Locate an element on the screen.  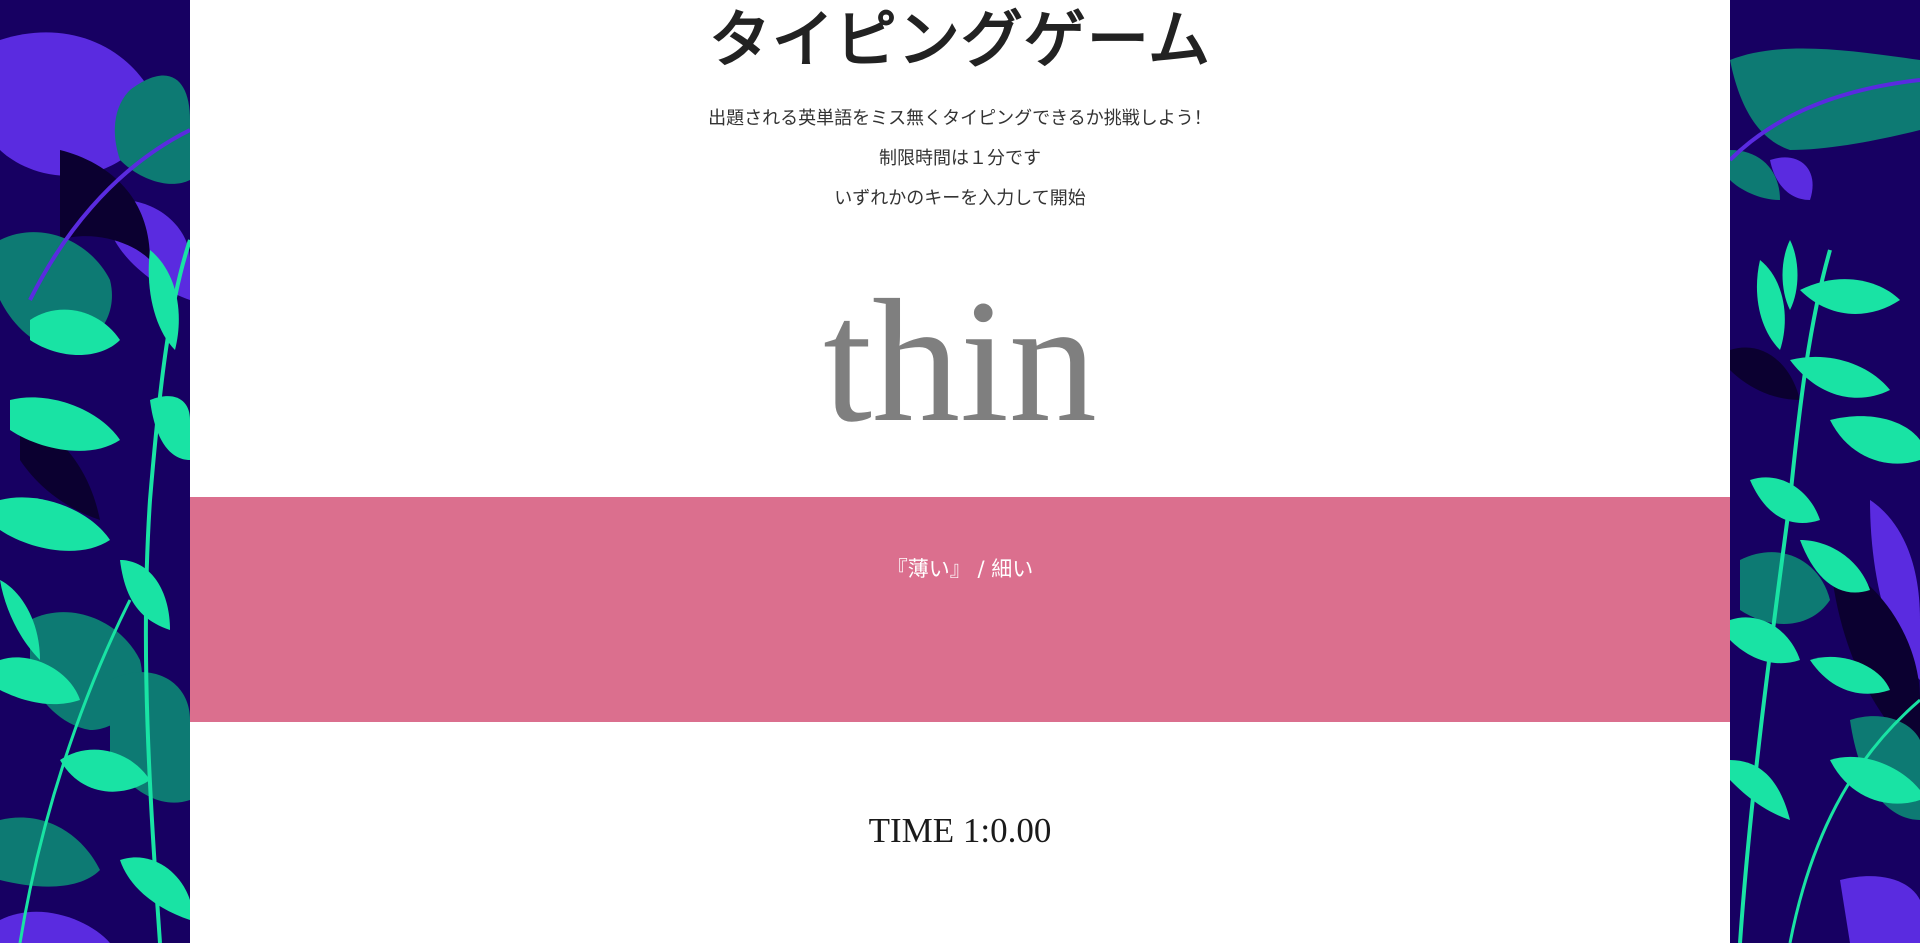
leaf-pattern-right is located at coordinates (1825, 471).